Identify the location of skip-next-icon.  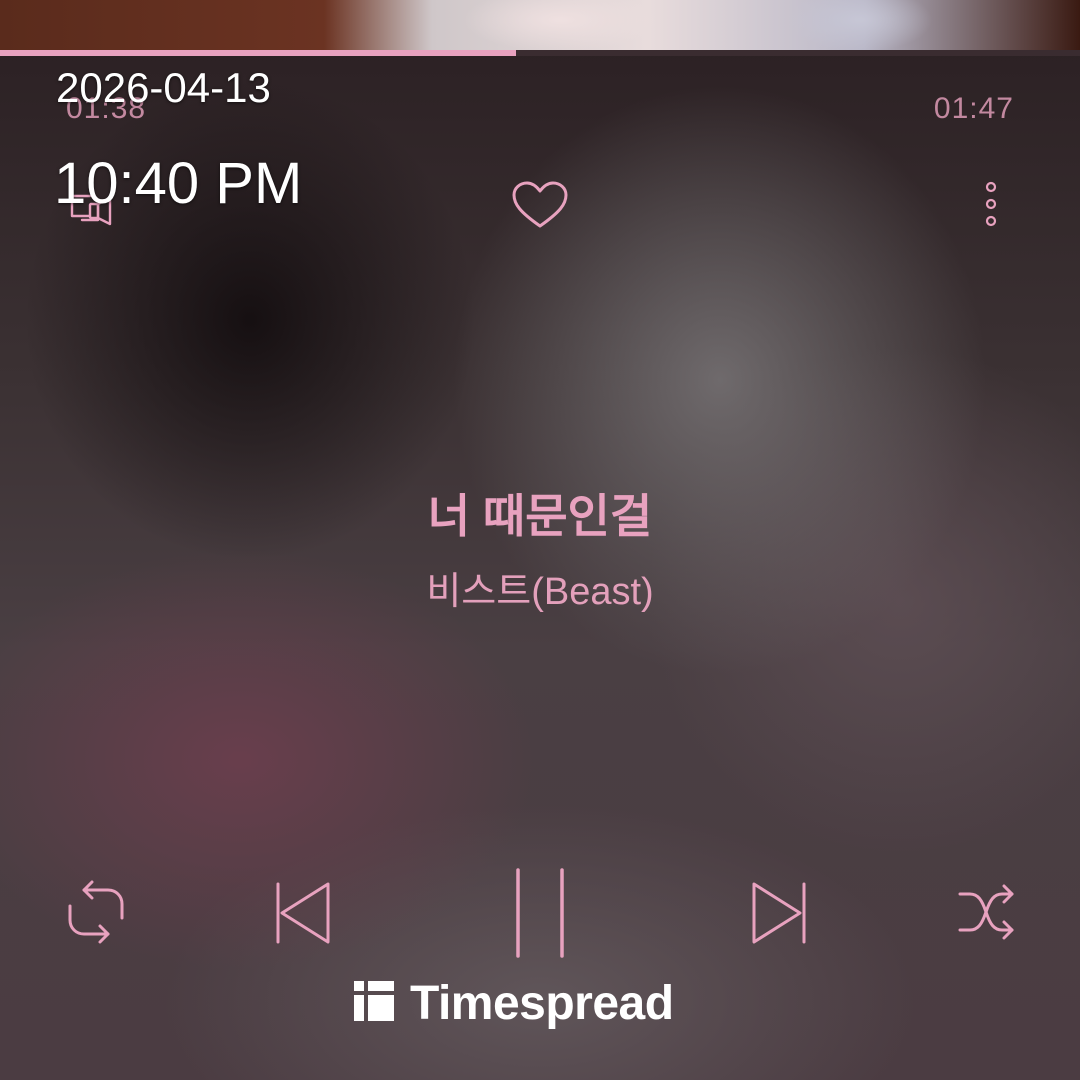
(778, 915).